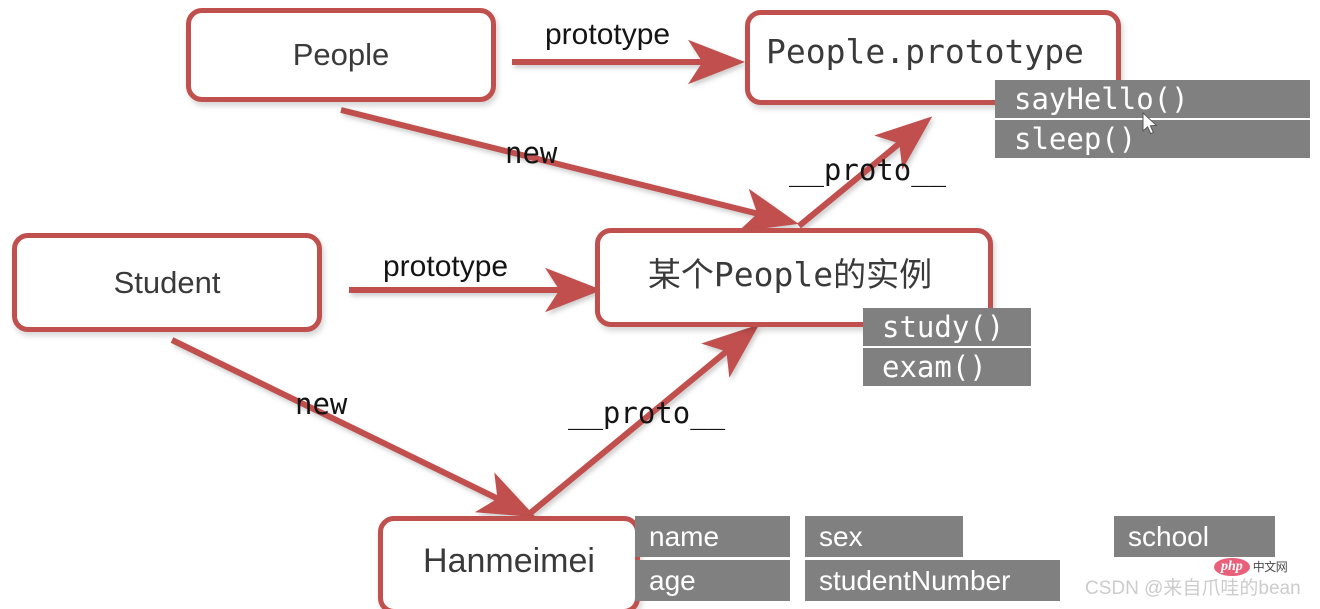 Image resolution: width=1320 pixels, height=609 pixels. What do you see at coordinates (943, 327) in the screenshot?
I see `member-bar-study-label: study()` at bounding box center [943, 327].